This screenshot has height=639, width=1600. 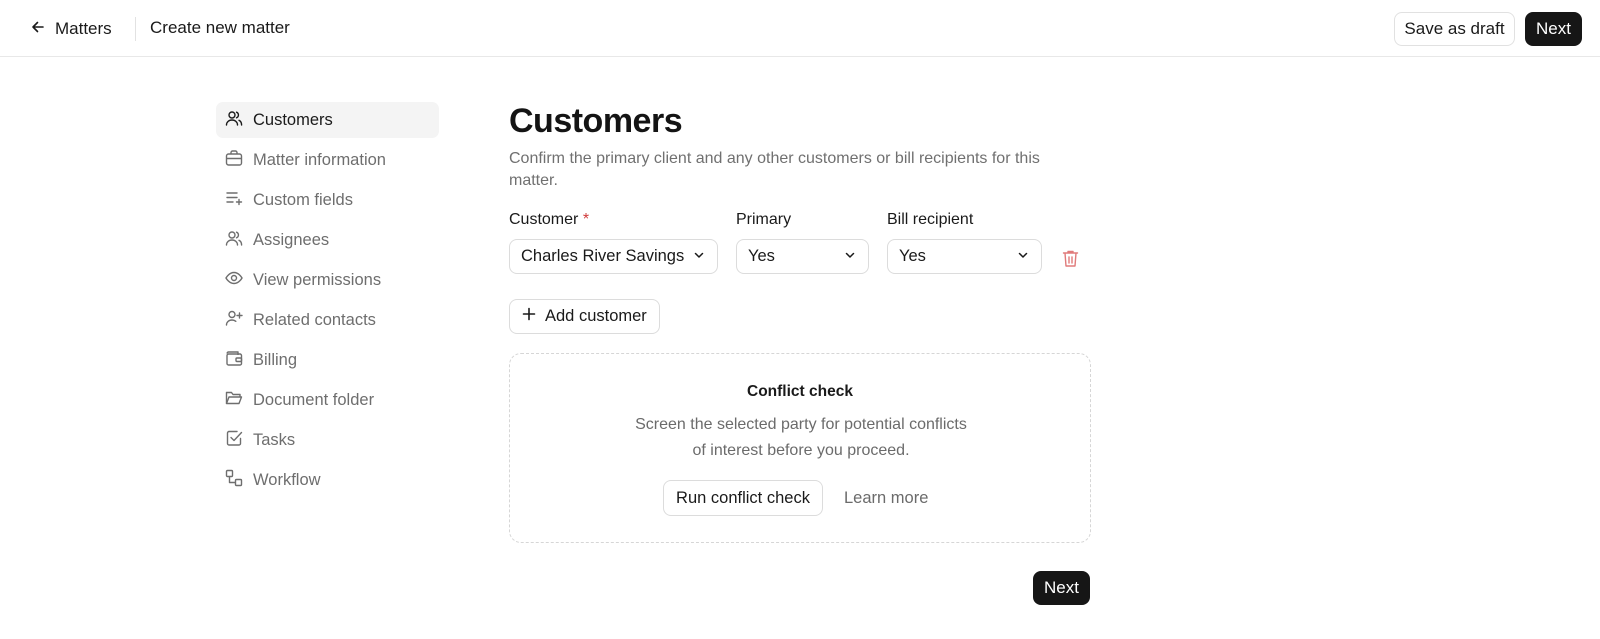 I want to click on folder-open-icon, so click(x=234, y=400).